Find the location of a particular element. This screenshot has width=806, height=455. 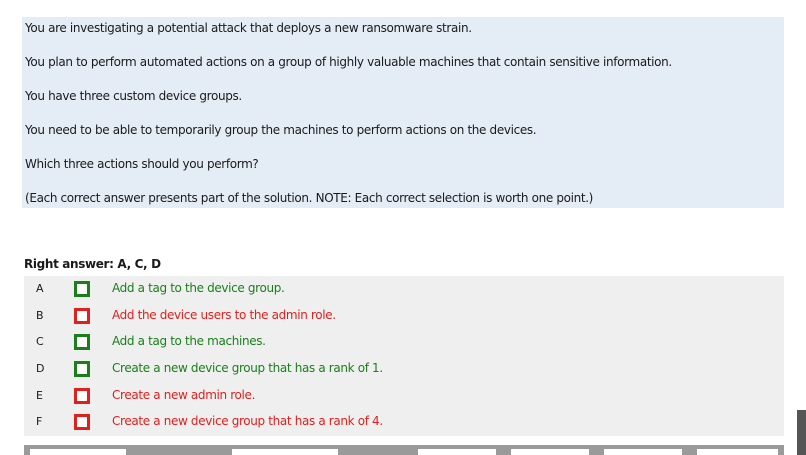

option-letter: A is located at coordinates (40, 288).